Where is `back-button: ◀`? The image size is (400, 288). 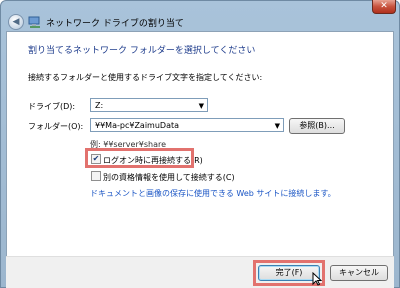 back-button: ◀ is located at coordinates (16, 22).